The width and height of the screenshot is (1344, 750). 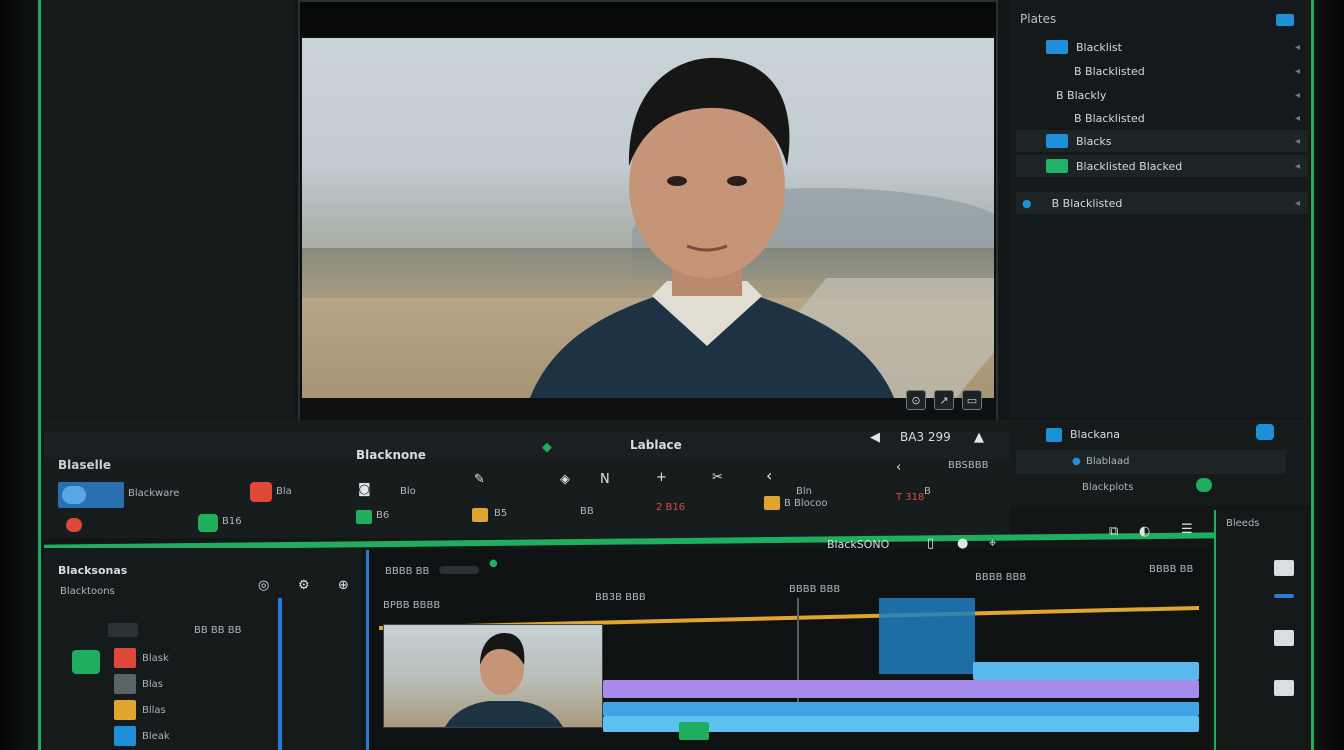 What do you see at coordinates (408, 491) in the screenshot?
I see `toolbar-item: Blo` at bounding box center [408, 491].